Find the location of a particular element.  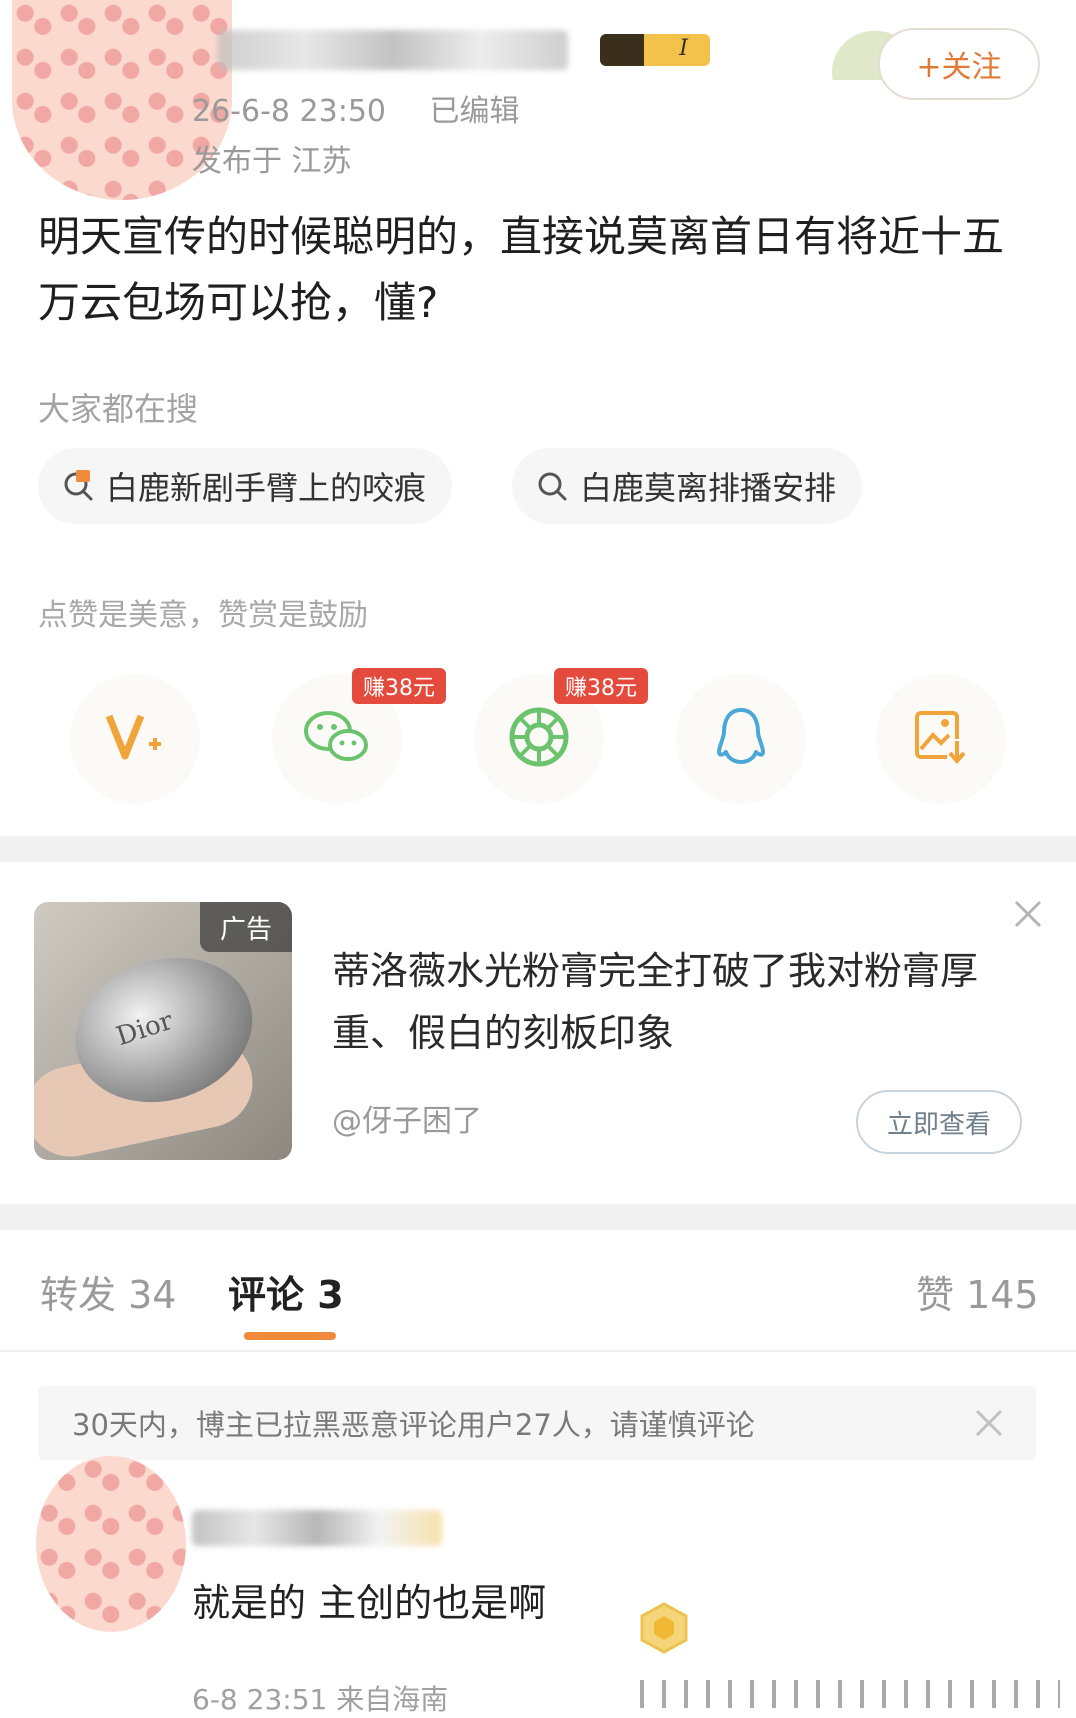

ad-view-now-button: 立即查看 is located at coordinates (939, 1122).